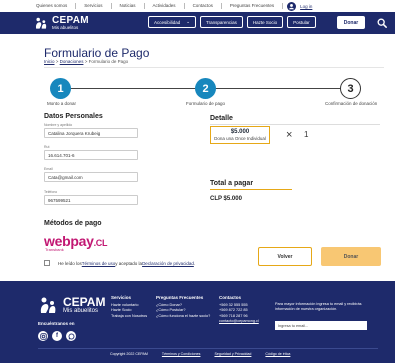 This screenshot has width=395, height=363. Describe the element at coordinates (188, 21) in the screenshot. I see `chevron-down-icon: ⌄` at that location.